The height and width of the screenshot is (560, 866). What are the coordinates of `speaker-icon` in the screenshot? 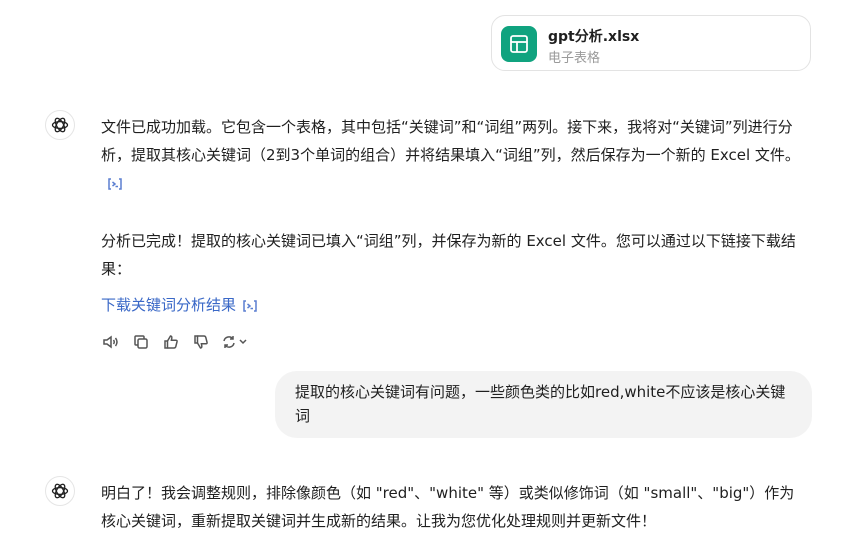 It's located at (111, 342).